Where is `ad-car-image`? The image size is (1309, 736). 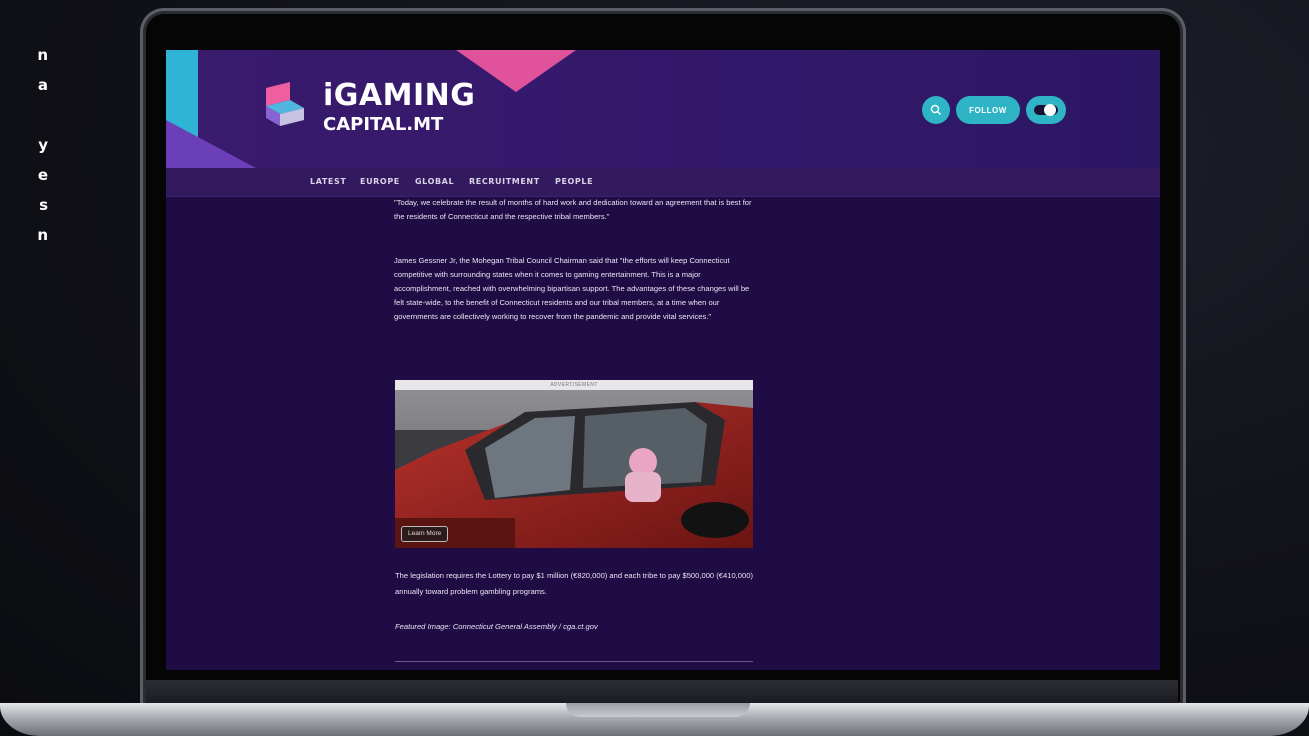
ad-car-image is located at coordinates (574, 469).